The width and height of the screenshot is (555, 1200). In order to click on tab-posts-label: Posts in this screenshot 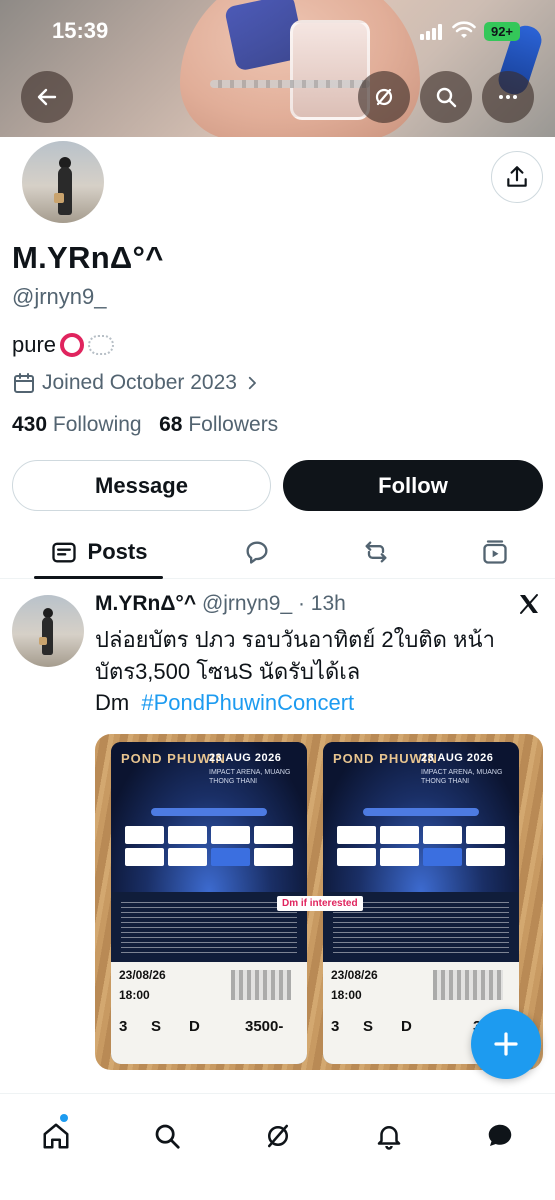, I will do `click(117, 551)`.